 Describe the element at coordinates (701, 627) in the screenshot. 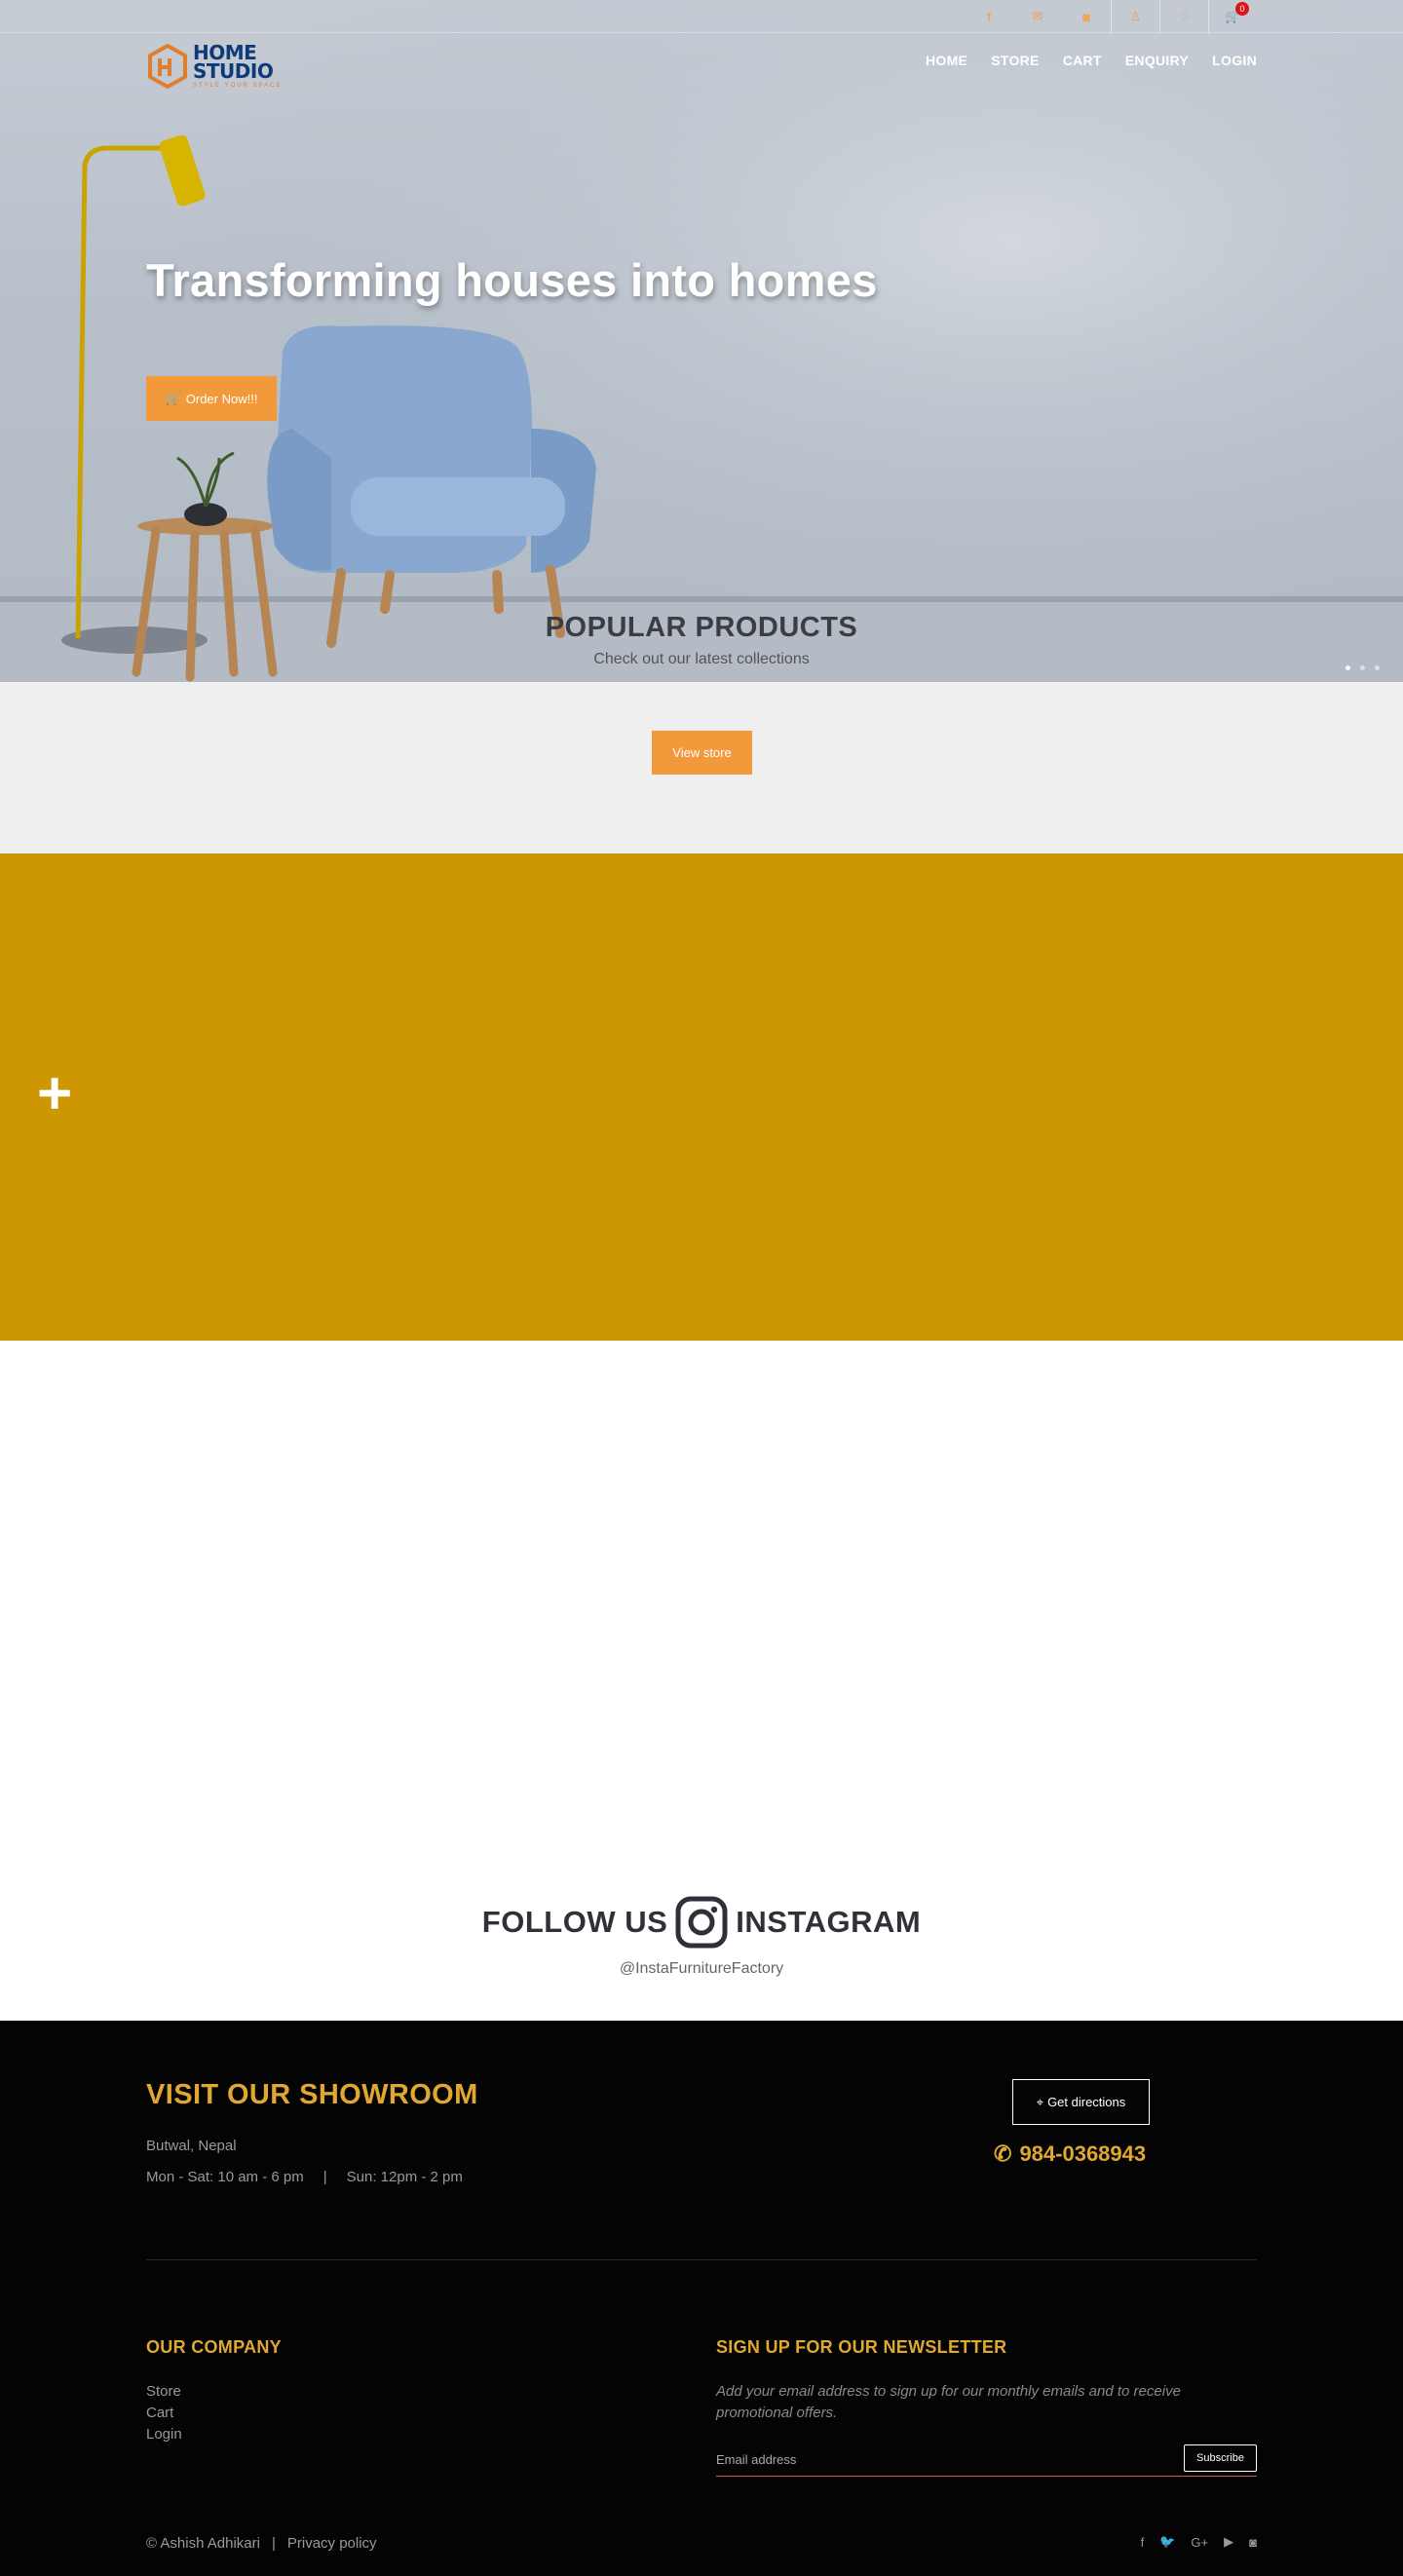

I see `popular-products-title: POPULAR PRODUCTS` at that location.